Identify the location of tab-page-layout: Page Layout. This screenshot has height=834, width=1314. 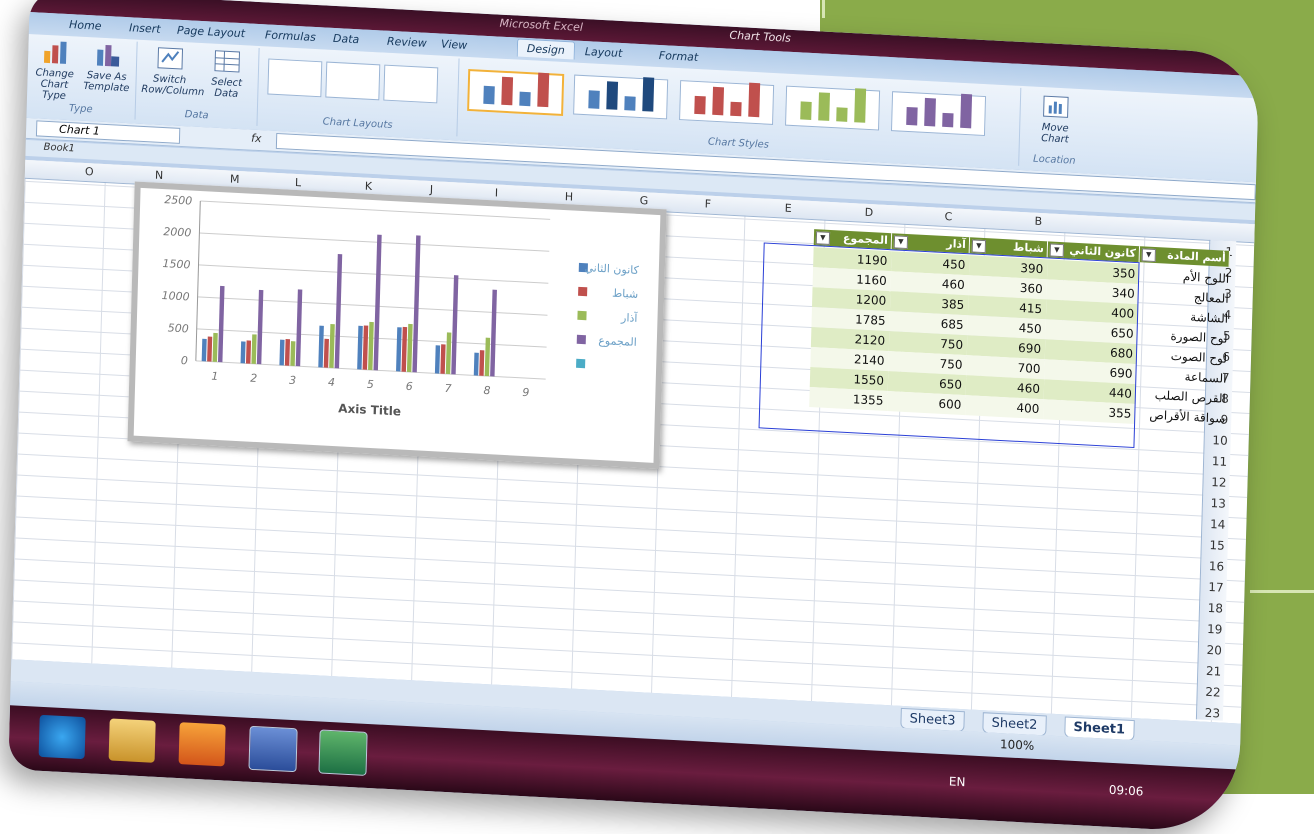
(211, 32).